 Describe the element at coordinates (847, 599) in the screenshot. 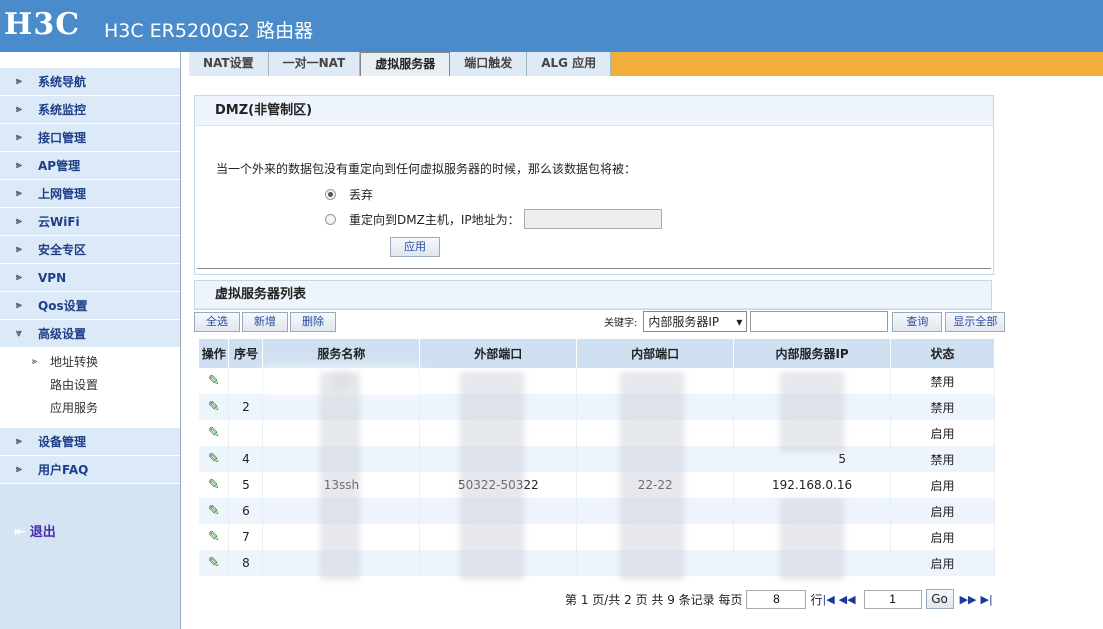

I see `prev-page-icon: ◀◀` at that location.